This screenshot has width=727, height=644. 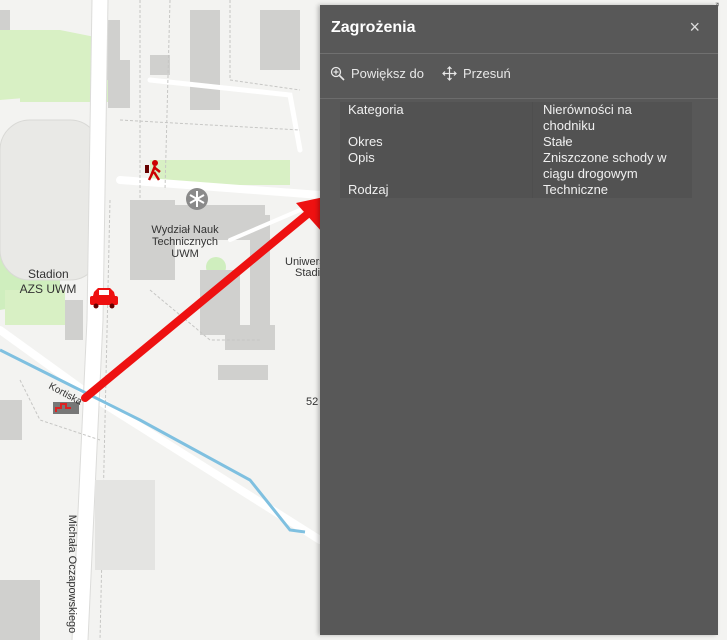 What do you see at coordinates (361, 157) in the screenshot?
I see `attribute-key: Opis` at bounding box center [361, 157].